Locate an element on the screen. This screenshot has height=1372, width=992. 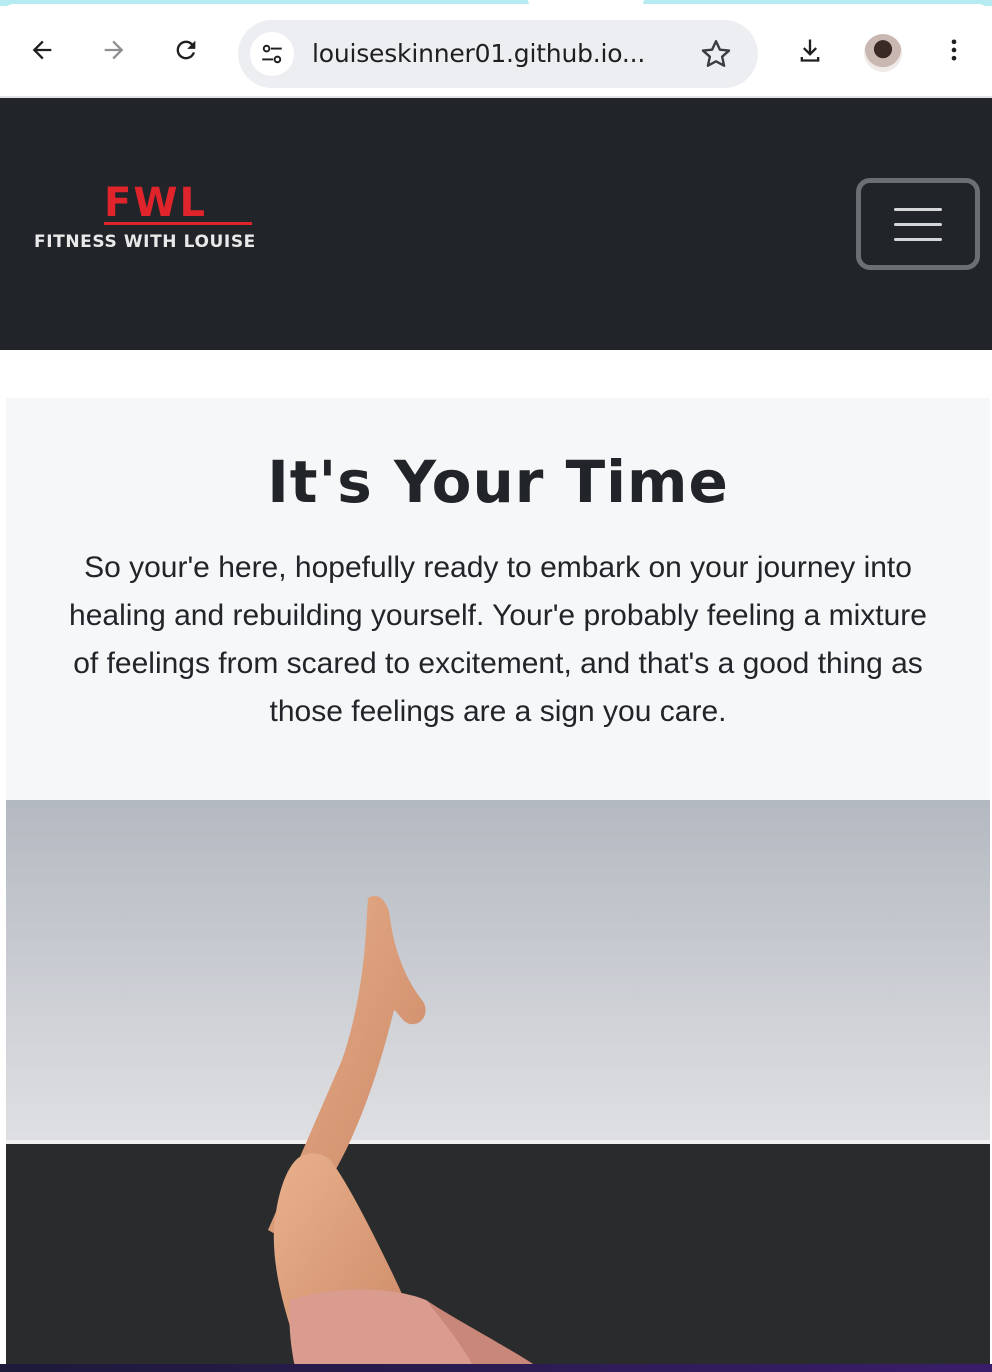
arrow-left-icon is located at coordinates (42, 50).